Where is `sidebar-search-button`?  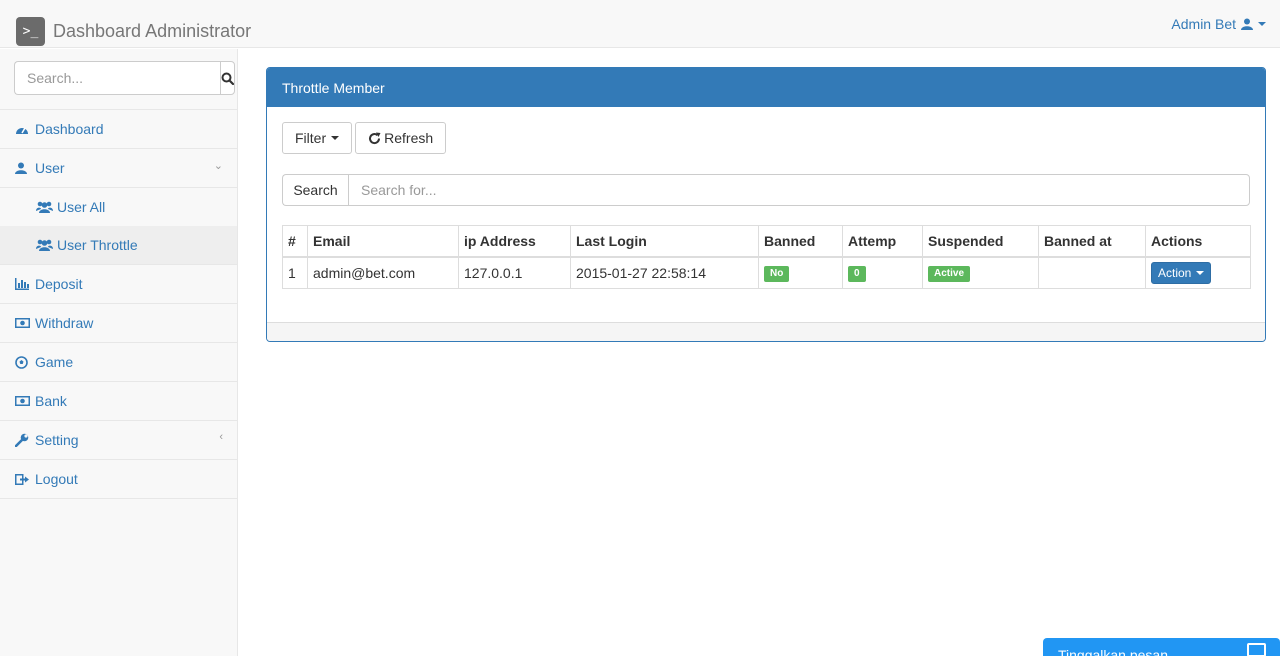
sidebar-search-button is located at coordinates (227, 78).